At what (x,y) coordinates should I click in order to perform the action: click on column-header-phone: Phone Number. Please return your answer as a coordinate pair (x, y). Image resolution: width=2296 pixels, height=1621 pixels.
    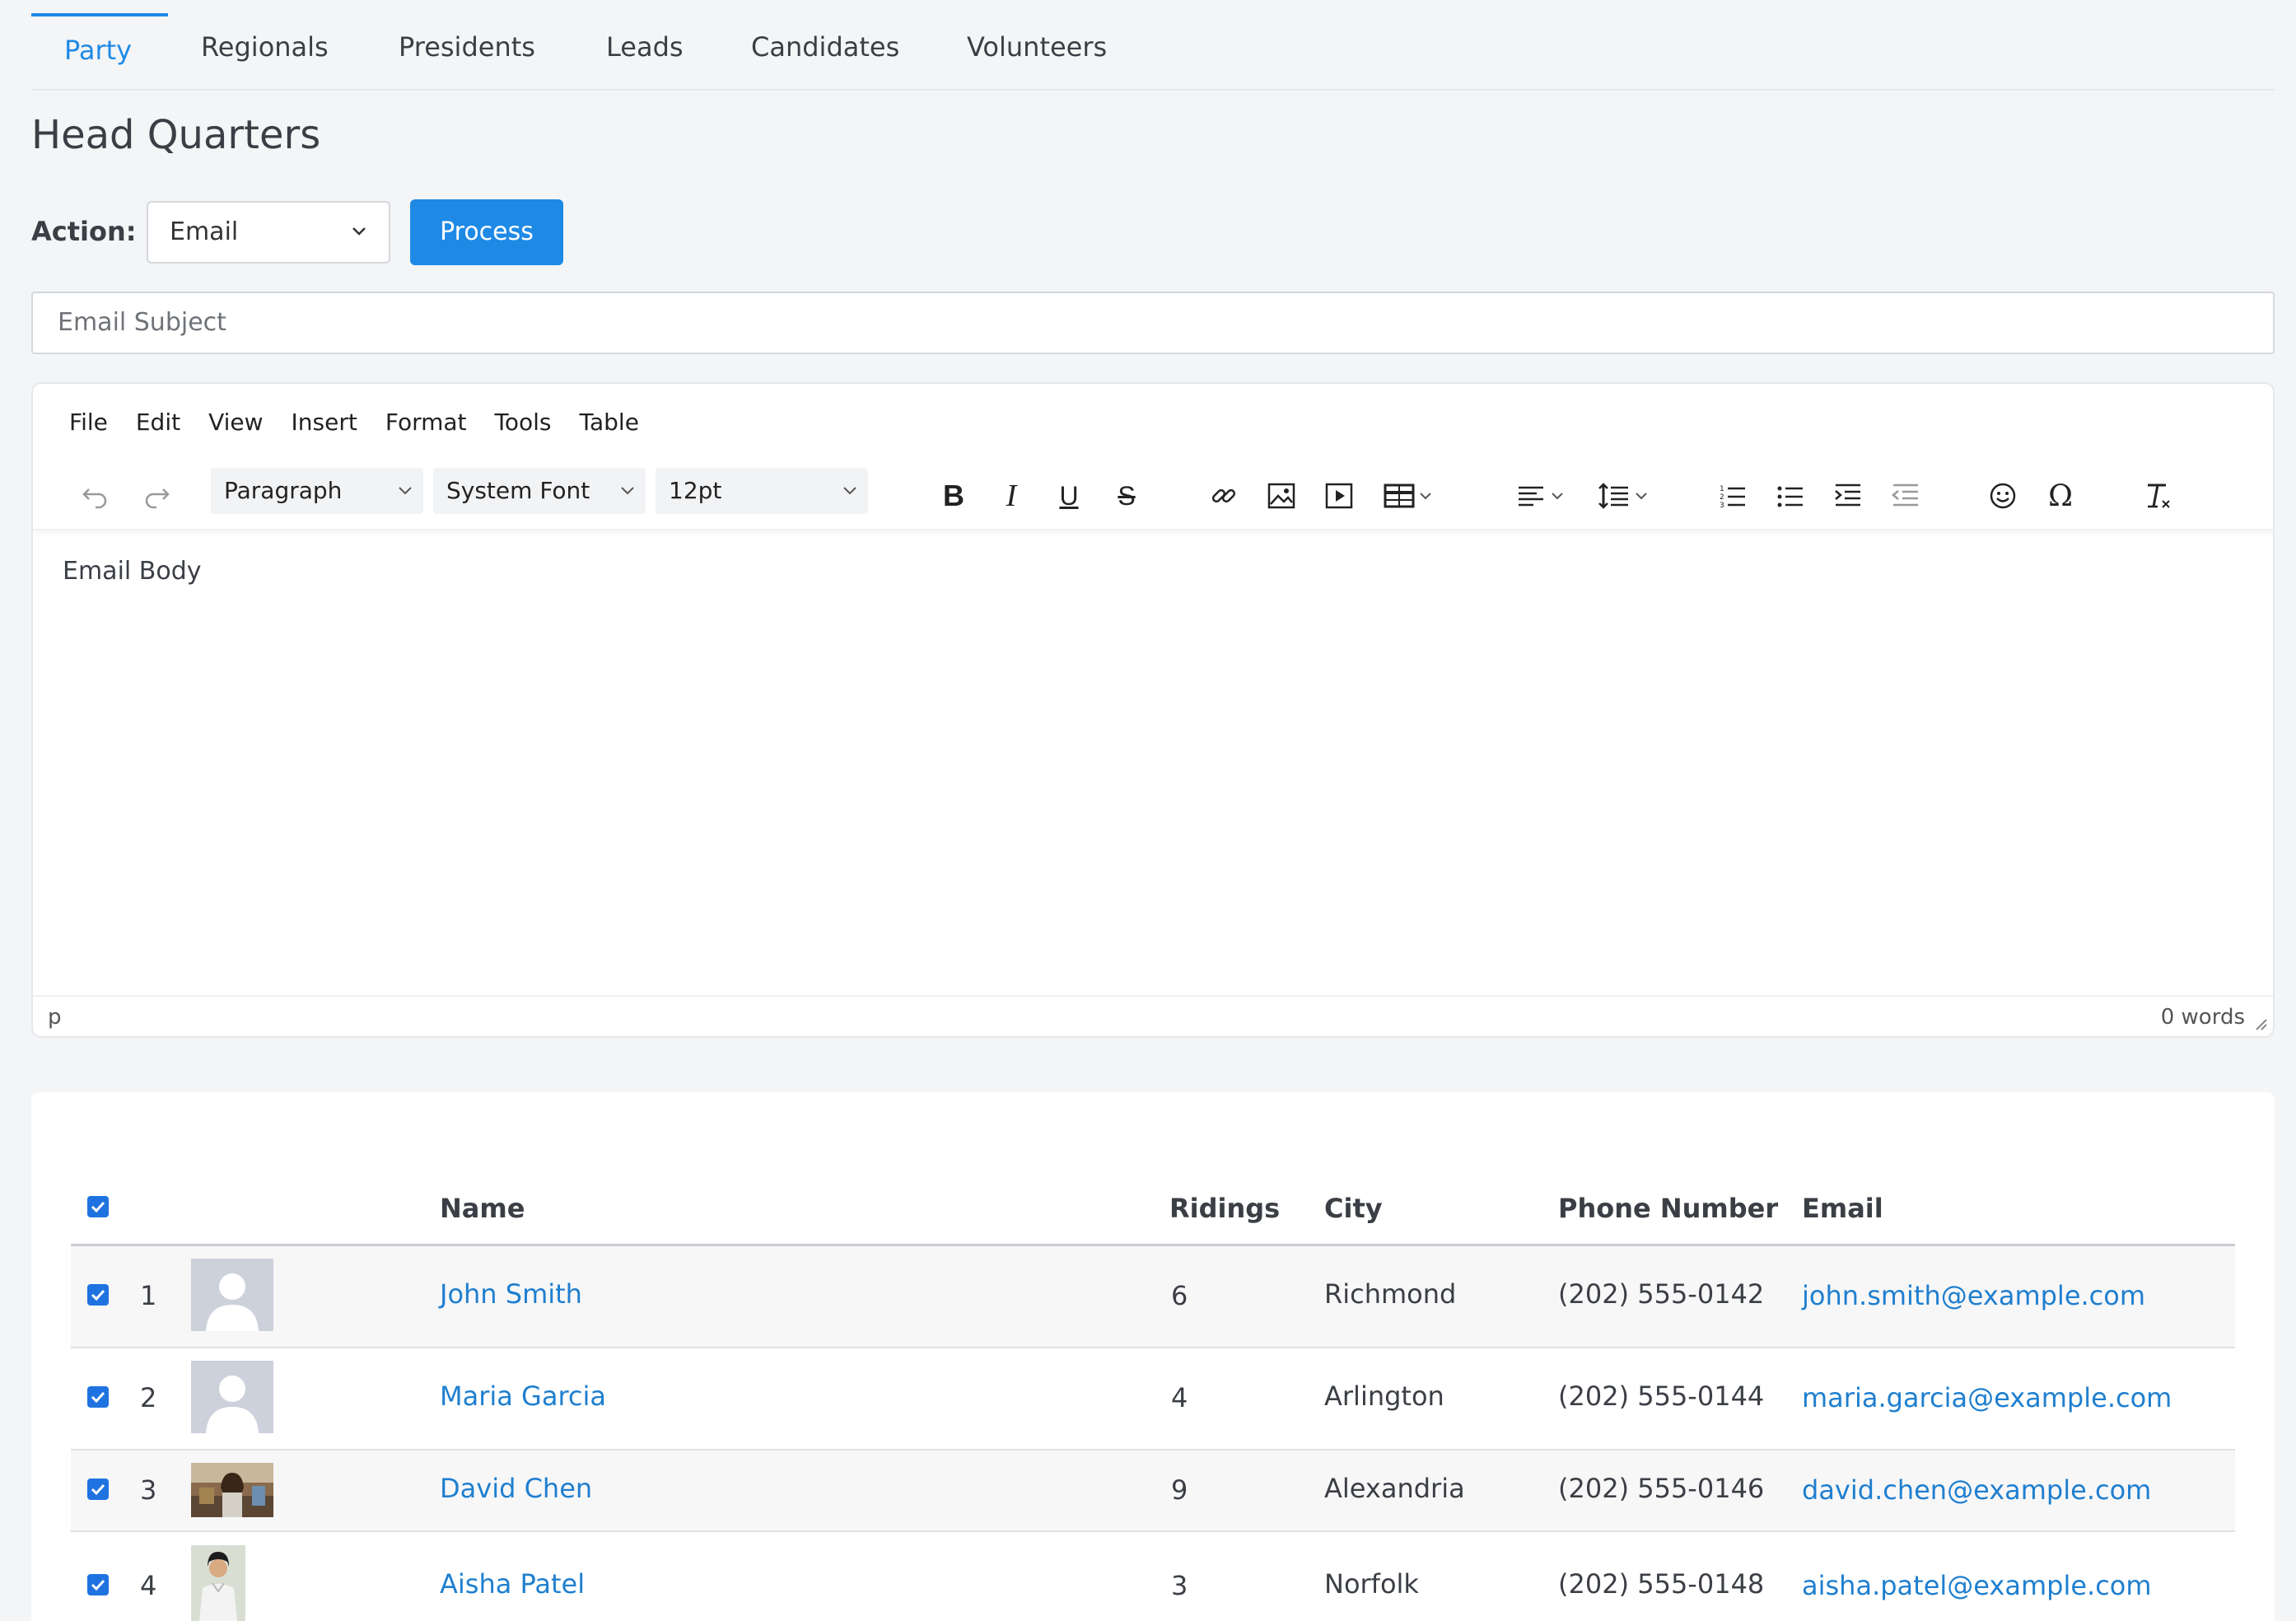
    Looking at the image, I should click on (1668, 1208).